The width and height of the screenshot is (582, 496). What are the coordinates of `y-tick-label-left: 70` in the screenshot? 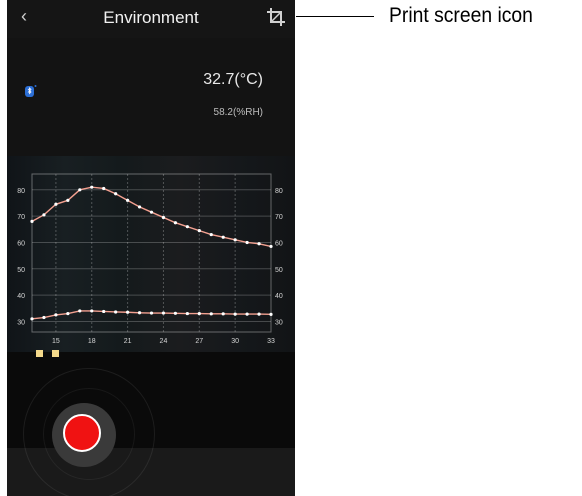 It's located at (21, 217).